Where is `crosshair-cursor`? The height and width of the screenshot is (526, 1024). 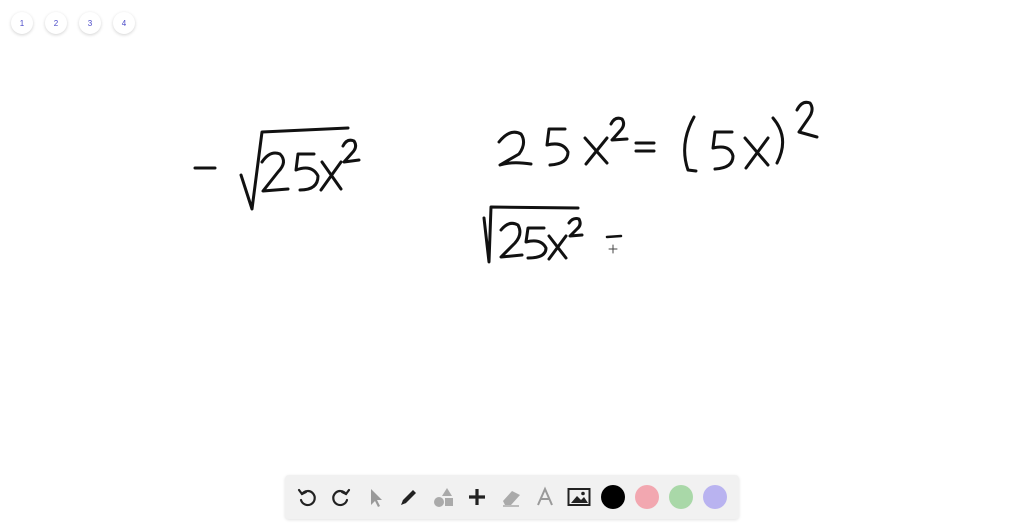 crosshair-cursor is located at coordinates (613, 249).